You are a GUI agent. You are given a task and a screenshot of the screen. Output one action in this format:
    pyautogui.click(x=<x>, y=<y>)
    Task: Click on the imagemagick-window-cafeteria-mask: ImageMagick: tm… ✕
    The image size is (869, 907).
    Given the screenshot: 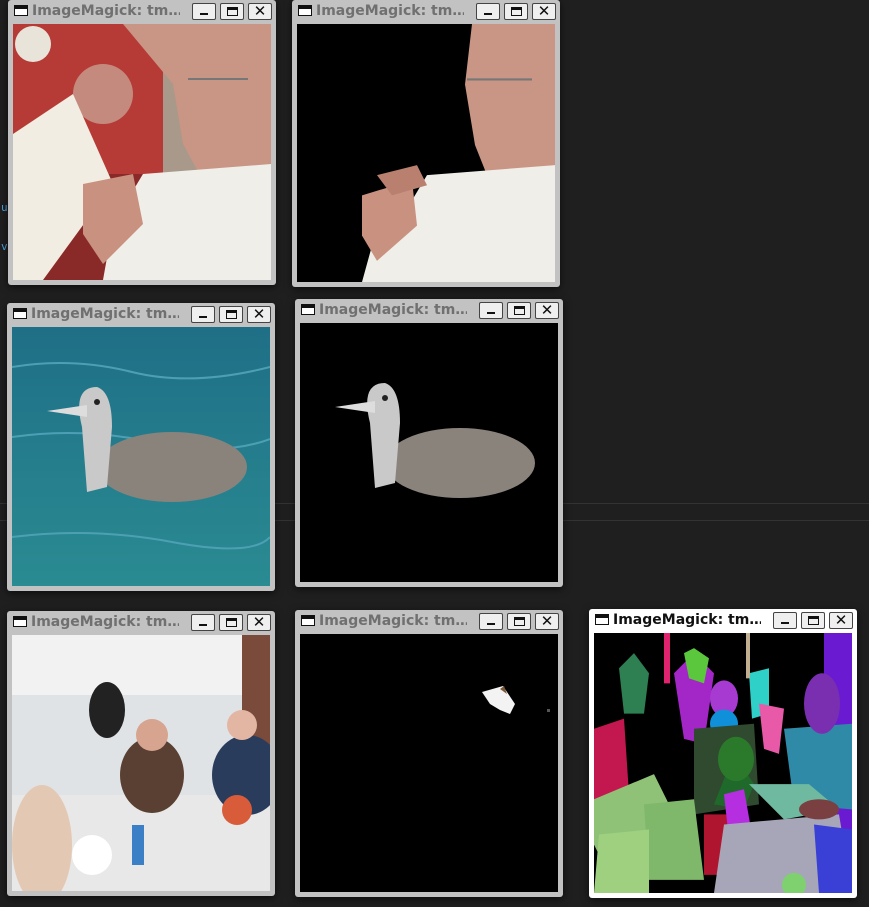 What is the action you would take?
    pyautogui.click(x=429, y=753)
    